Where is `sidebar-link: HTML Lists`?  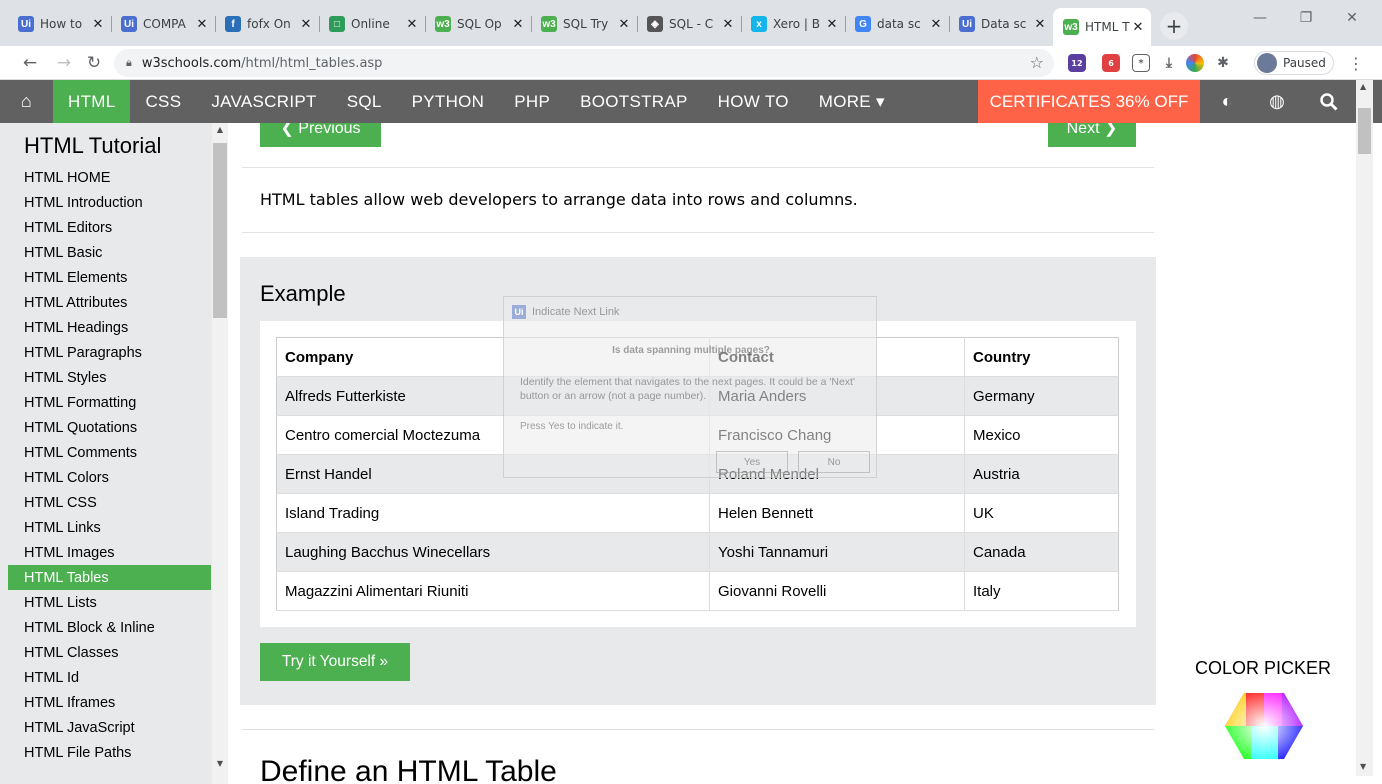
sidebar-link: HTML Lists is located at coordinates (109, 602).